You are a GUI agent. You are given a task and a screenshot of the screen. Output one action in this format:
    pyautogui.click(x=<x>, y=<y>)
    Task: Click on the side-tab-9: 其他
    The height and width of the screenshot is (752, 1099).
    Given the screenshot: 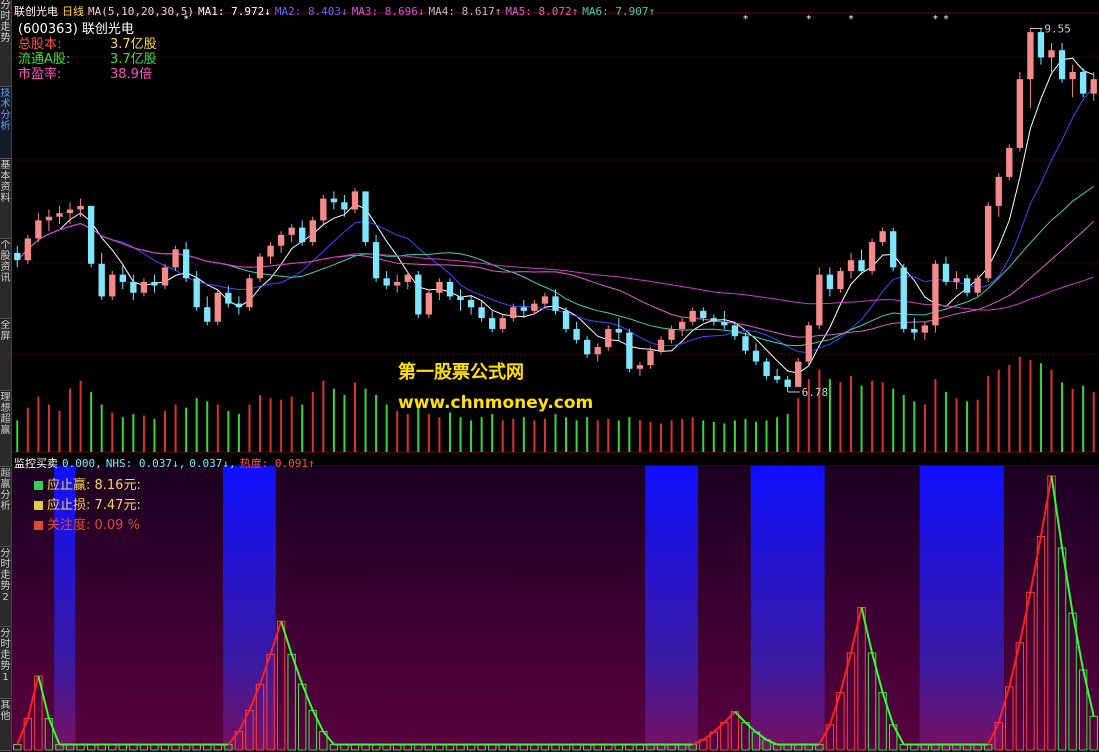 What is the action you would take?
    pyautogui.click(x=5, y=725)
    